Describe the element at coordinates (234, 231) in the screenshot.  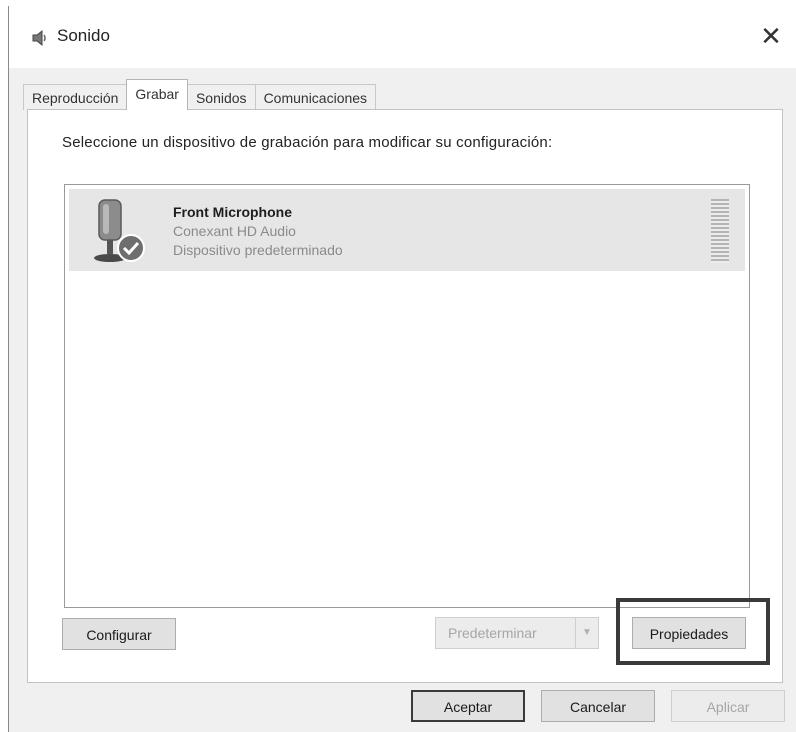
I see `device-driver: Conexant HD Audio` at that location.